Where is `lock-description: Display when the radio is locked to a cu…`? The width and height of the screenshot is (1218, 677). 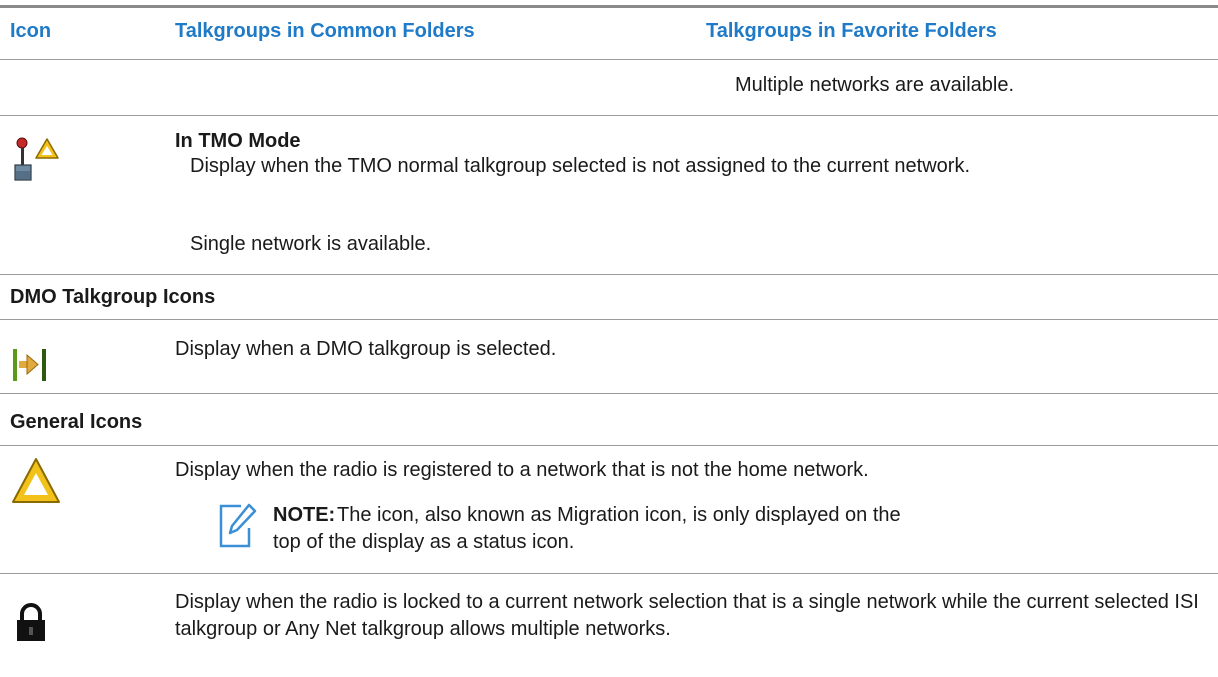
lock-description: Display when the radio is locked to a cu… is located at coordinates (687, 615).